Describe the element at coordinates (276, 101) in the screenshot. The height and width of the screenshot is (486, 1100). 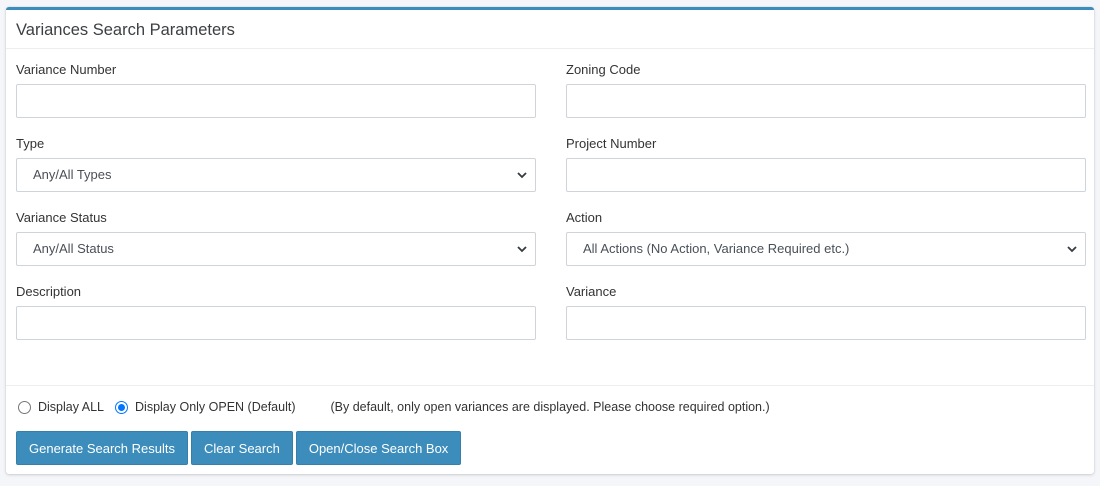
I see `variance-number-input` at that location.